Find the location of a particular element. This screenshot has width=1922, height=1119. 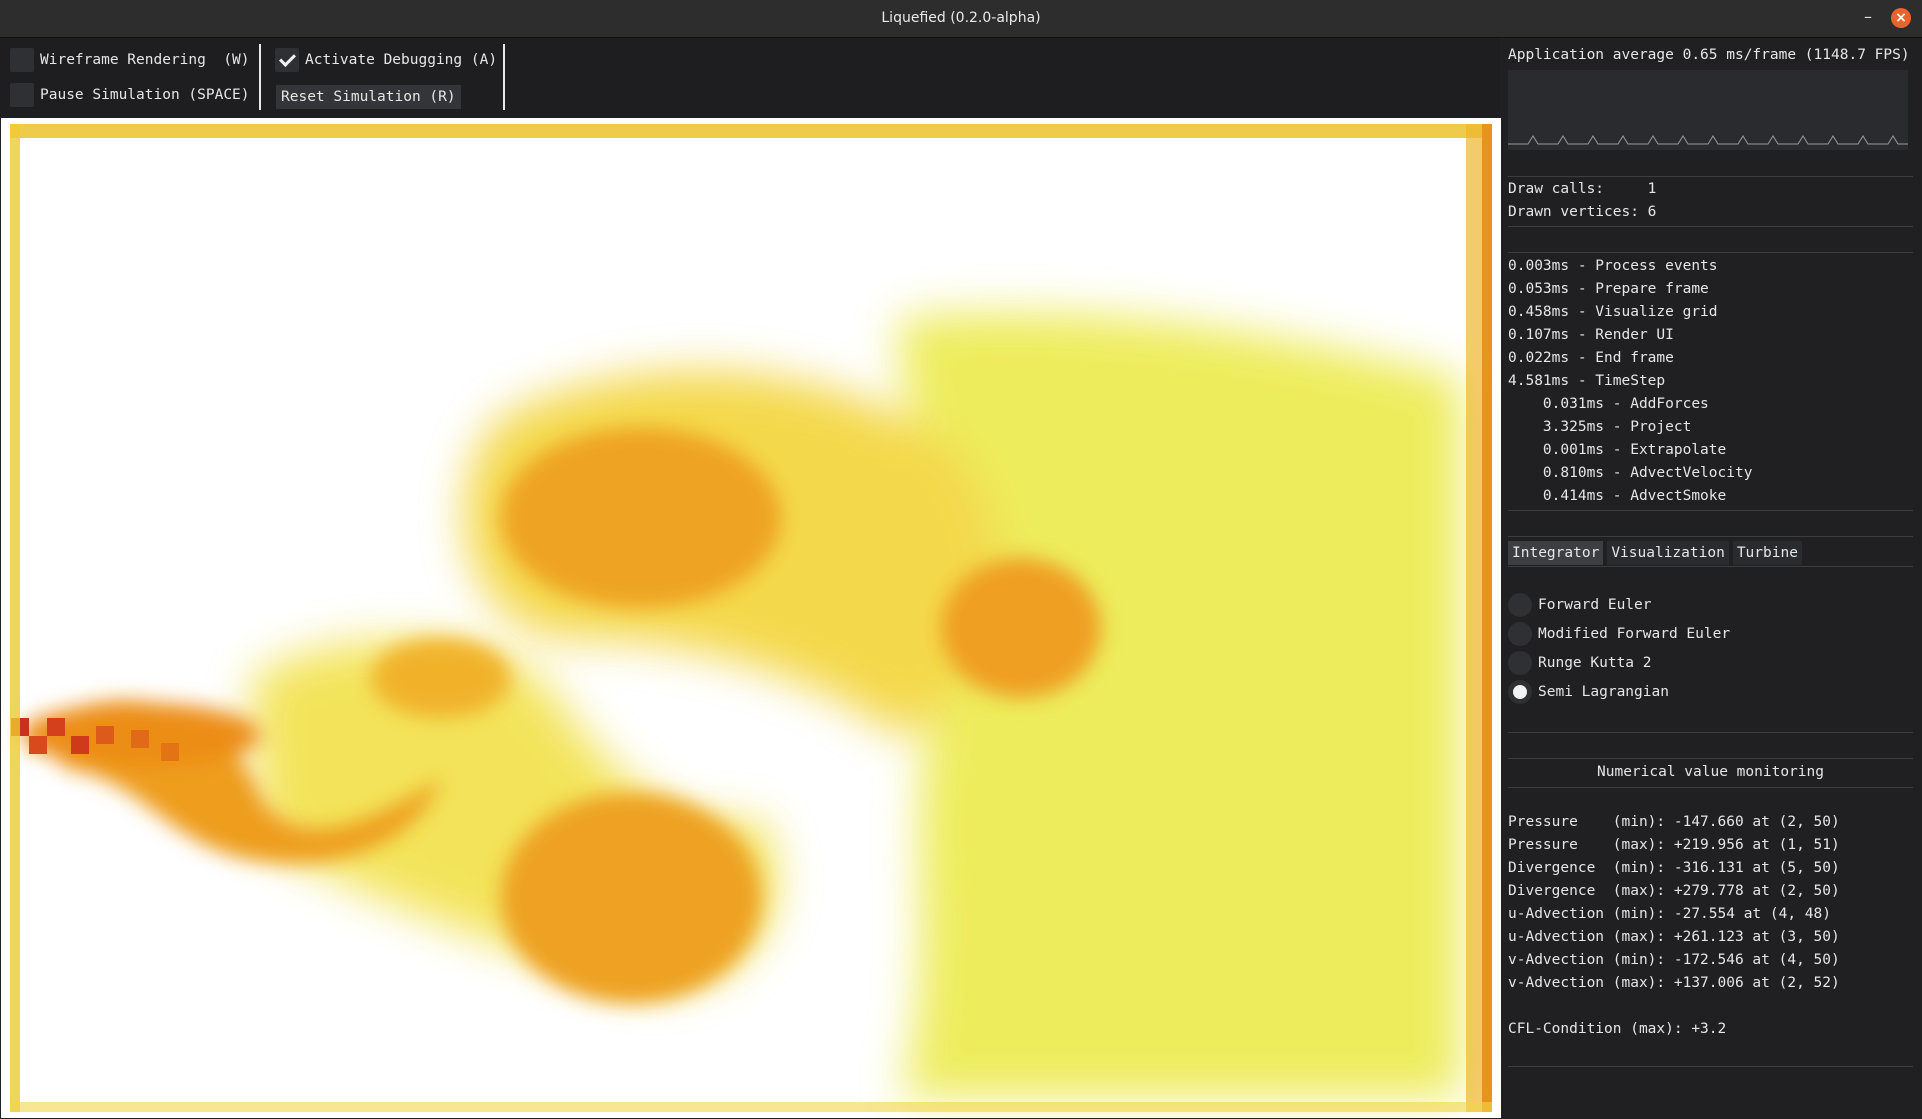

timing-row: 3.325ms - Project is located at coordinates (1600, 427).